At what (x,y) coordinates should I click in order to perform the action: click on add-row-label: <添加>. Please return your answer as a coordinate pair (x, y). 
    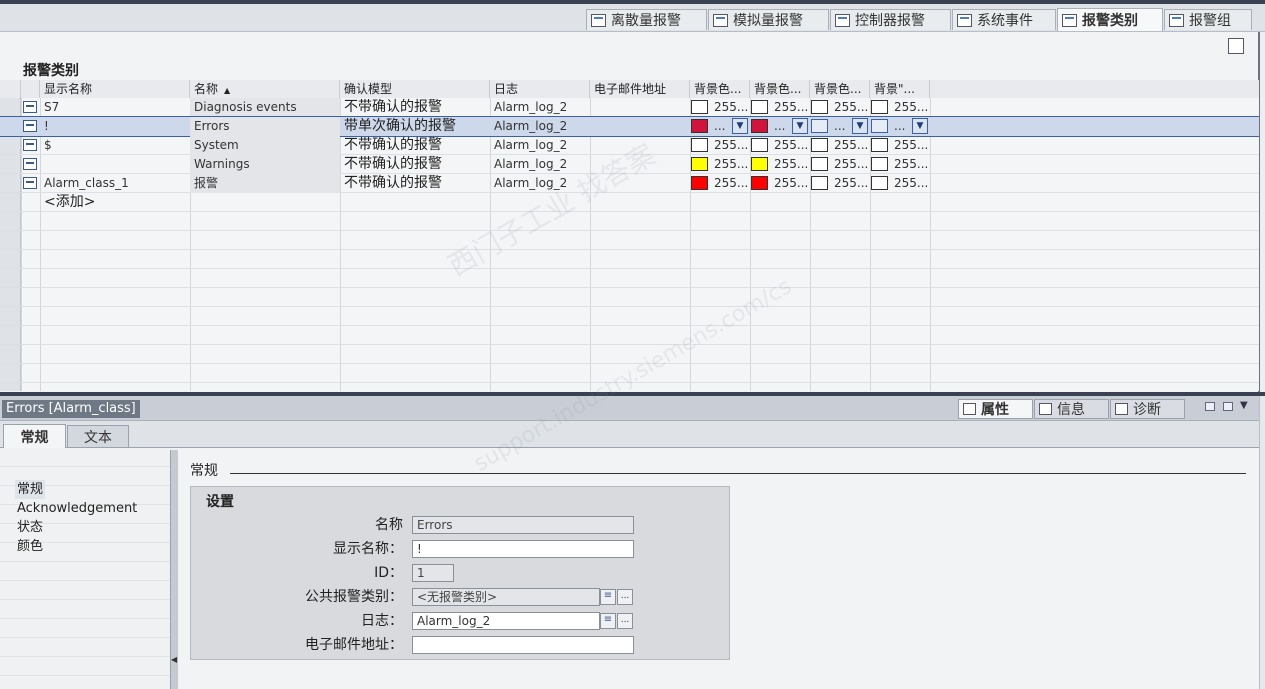
    Looking at the image, I should click on (115, 202).